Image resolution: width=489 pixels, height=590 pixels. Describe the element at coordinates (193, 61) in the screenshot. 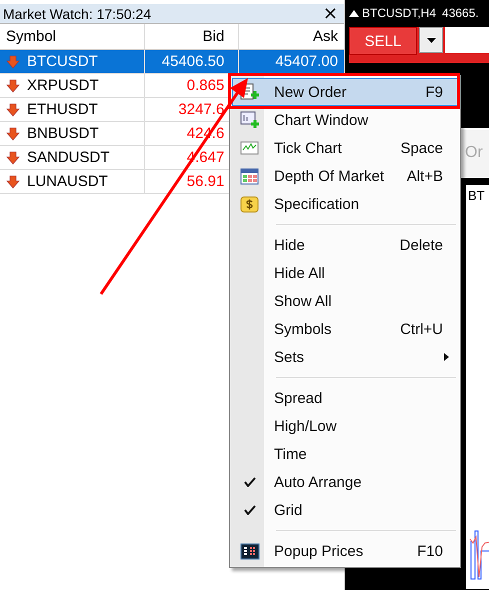

I see `bid-price: 45406.50` at that location.